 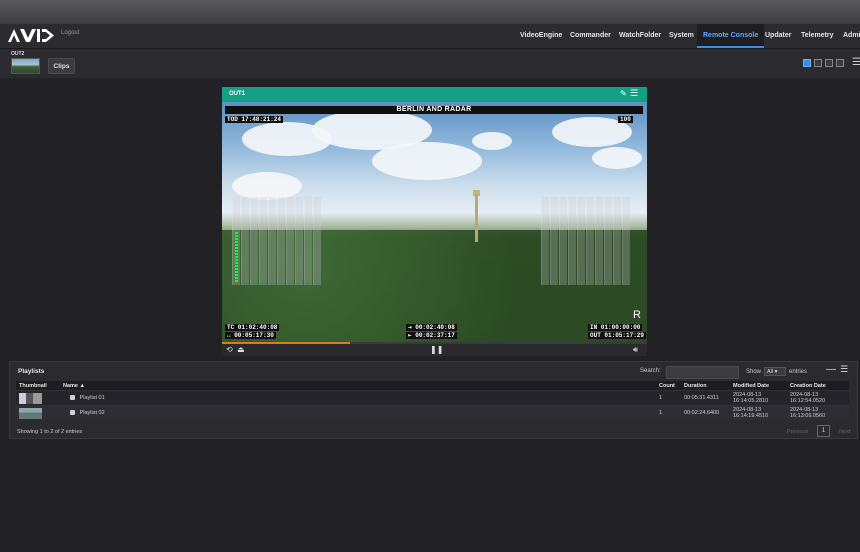 I want to click on show-label: Show, so click(x=754, y=372).